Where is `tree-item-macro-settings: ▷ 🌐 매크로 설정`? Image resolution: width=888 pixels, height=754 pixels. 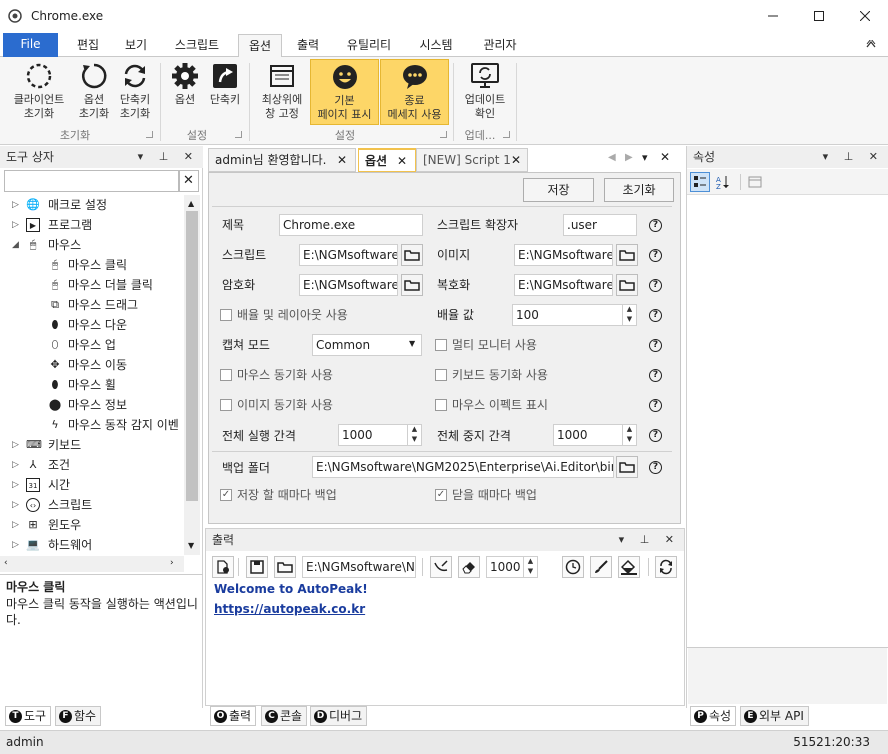
tree-item-macro-settings: ▷ 🌐 매크로 설정 is located at coordinates (94, 205).